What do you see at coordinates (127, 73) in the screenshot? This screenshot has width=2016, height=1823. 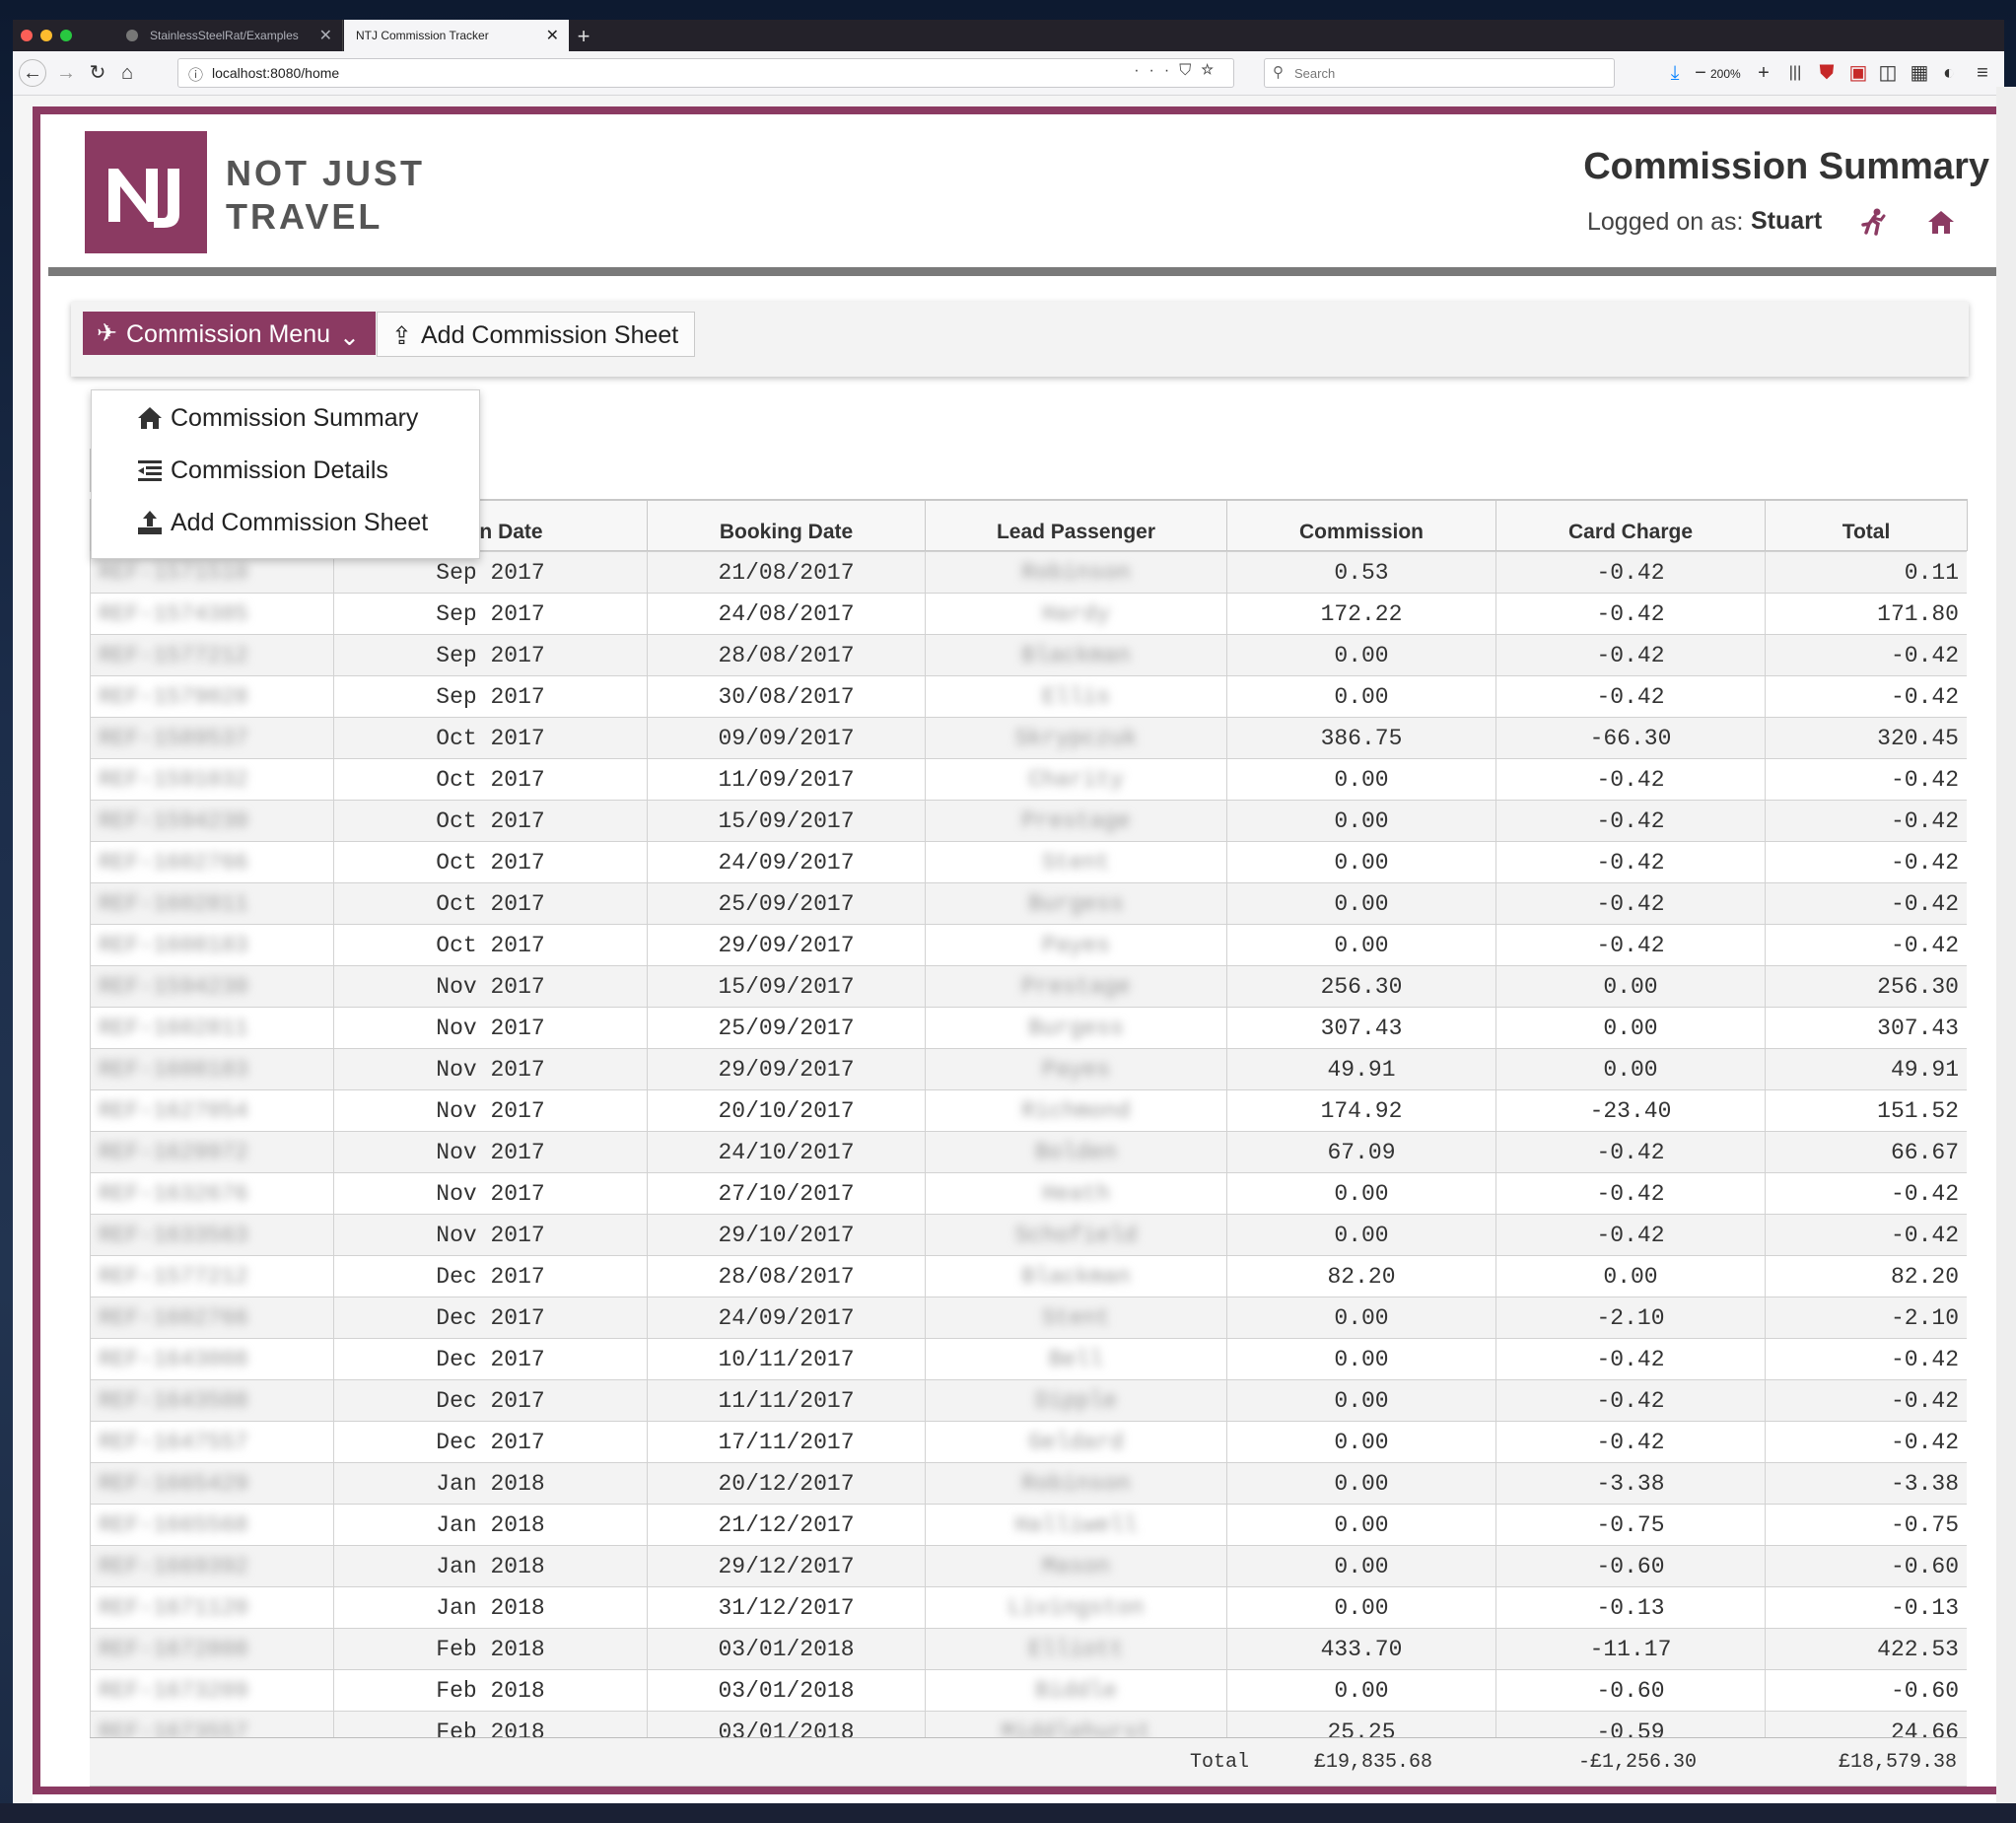 I see `home-button: ⌂` at bounding box center [127, 73].